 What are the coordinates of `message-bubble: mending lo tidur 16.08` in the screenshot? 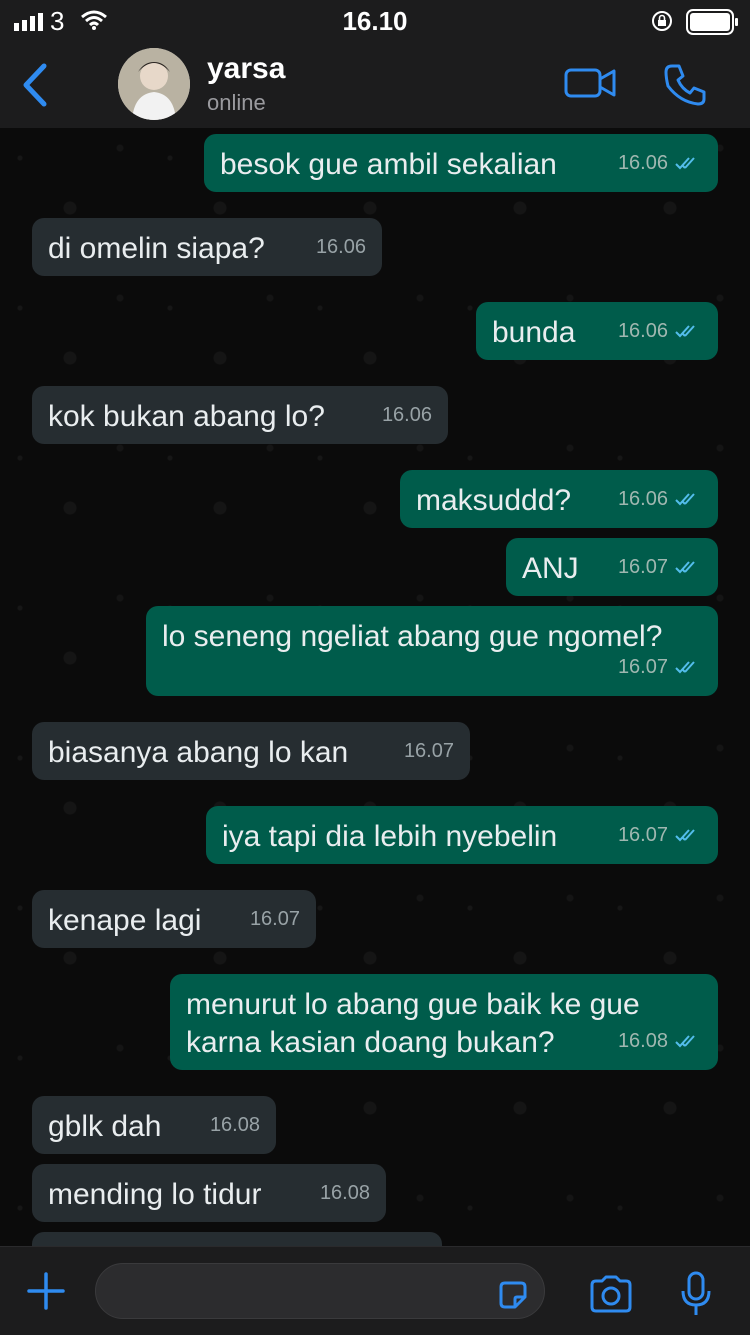 It's located at (209, 1193).